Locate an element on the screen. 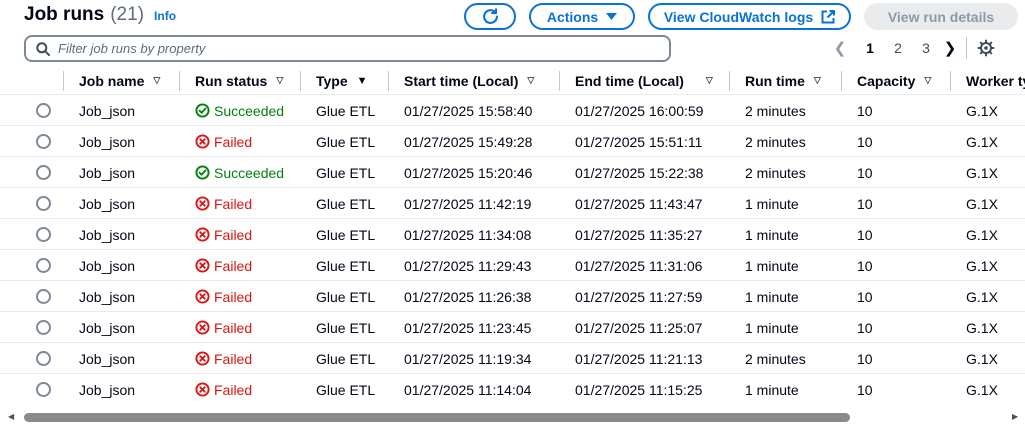 This screenshot has height=425, width=1025. actions-button: Actions is located at coordinates (582, 16).